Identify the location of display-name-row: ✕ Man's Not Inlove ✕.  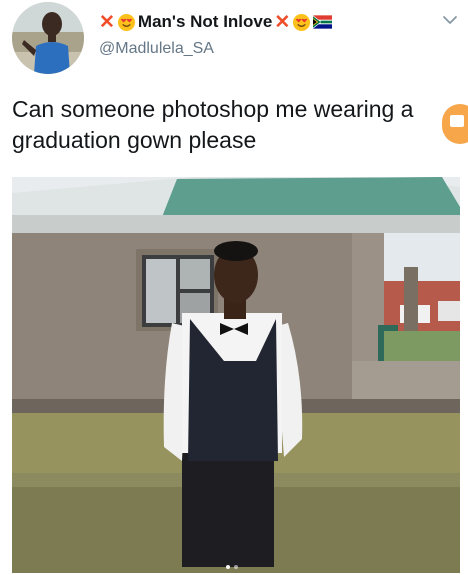
(216, 22).